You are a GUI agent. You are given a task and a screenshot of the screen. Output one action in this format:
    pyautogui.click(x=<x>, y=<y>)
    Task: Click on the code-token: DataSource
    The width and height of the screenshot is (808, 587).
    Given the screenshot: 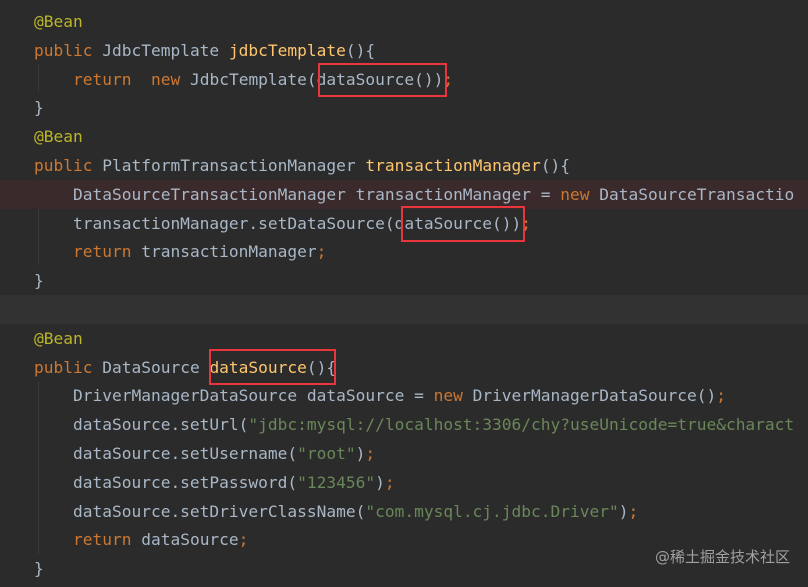 What is the action you would take?
    pyautogui.click(x=151, y=367)
    